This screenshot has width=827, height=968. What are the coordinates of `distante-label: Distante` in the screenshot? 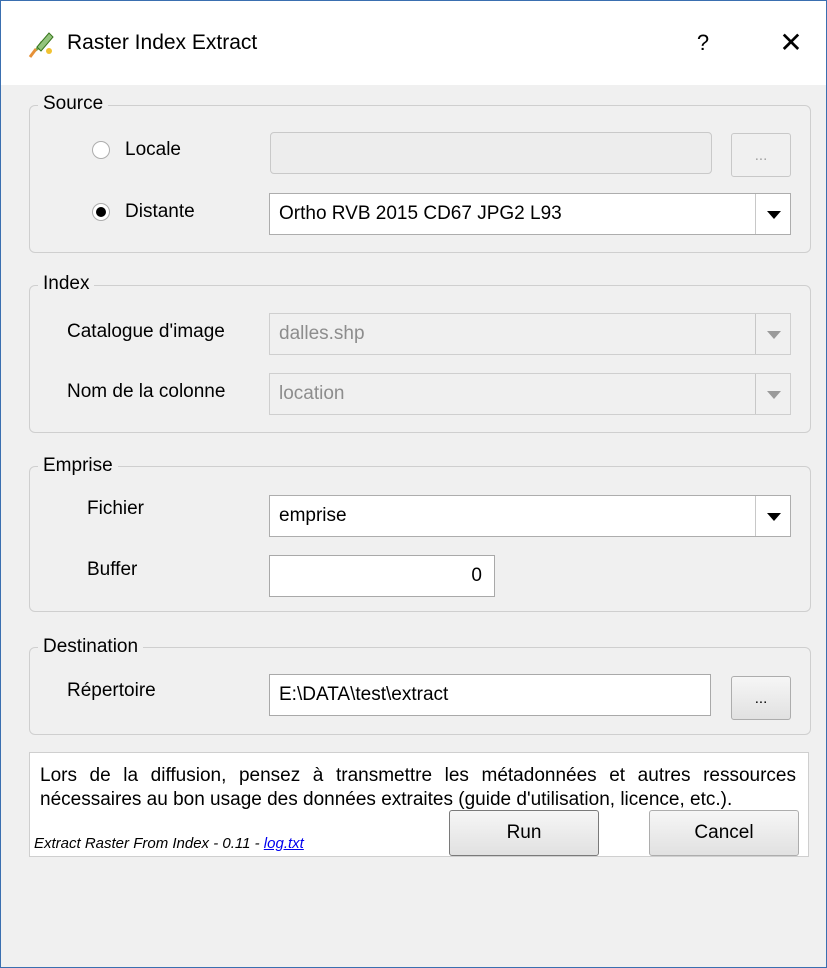 It's located at (160, 211).